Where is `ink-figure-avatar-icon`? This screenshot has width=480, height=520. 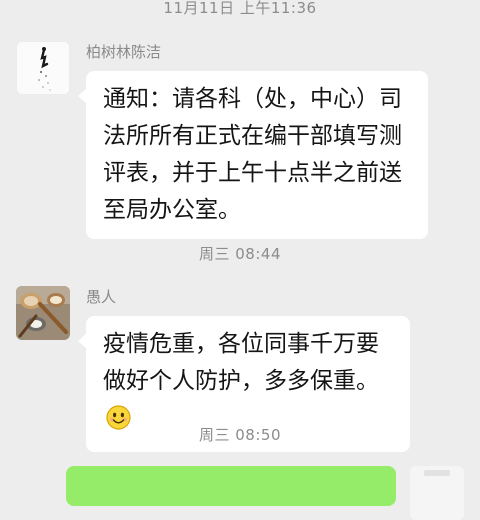
ink-figure-avatar-icon is located at coordinates (43, 68).